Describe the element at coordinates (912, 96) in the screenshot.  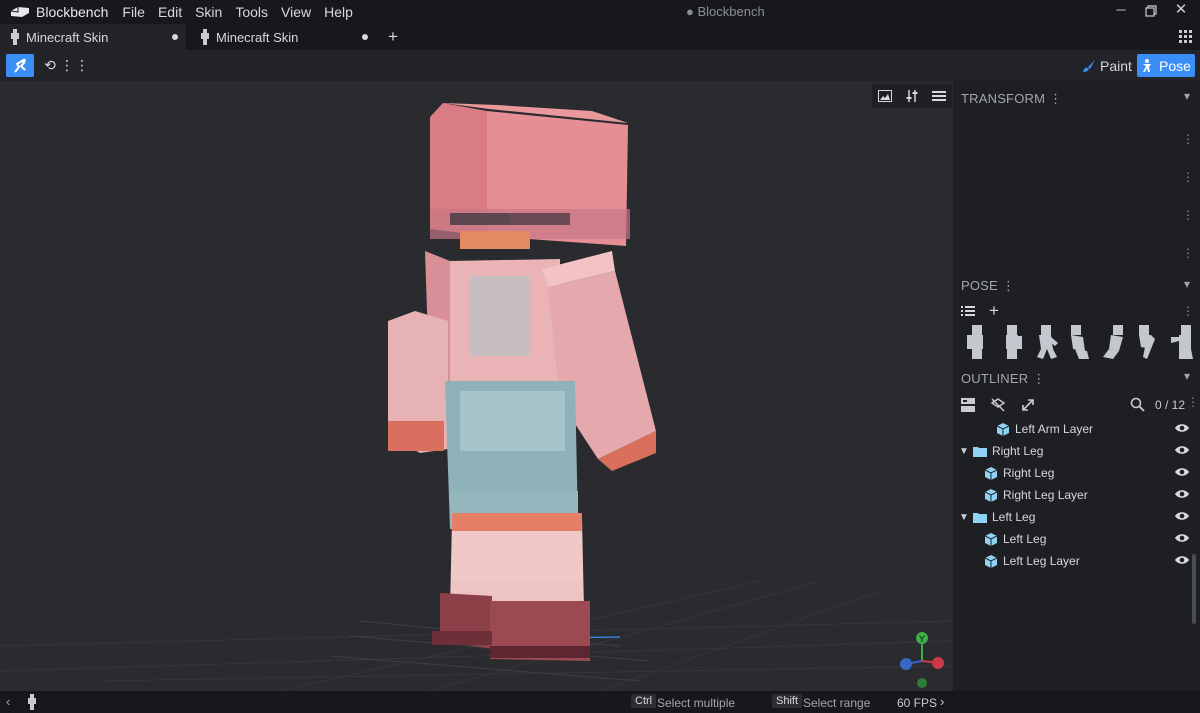
I see `sliders-icon` at that location.